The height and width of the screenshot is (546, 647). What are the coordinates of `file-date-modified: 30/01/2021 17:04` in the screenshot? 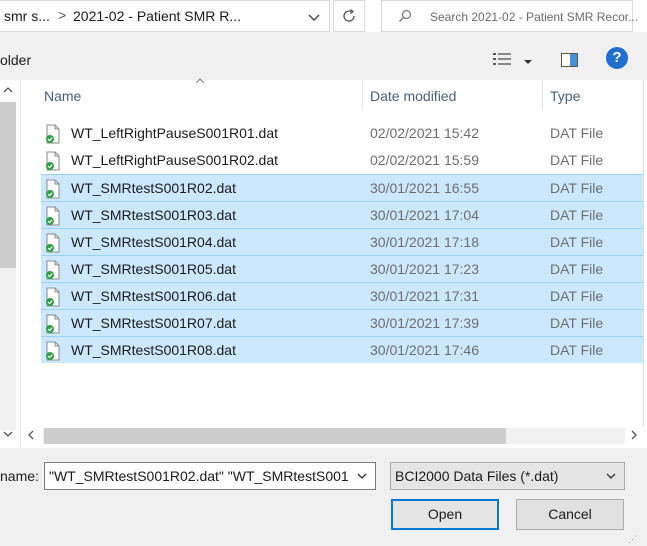 It's located at (424, 215).